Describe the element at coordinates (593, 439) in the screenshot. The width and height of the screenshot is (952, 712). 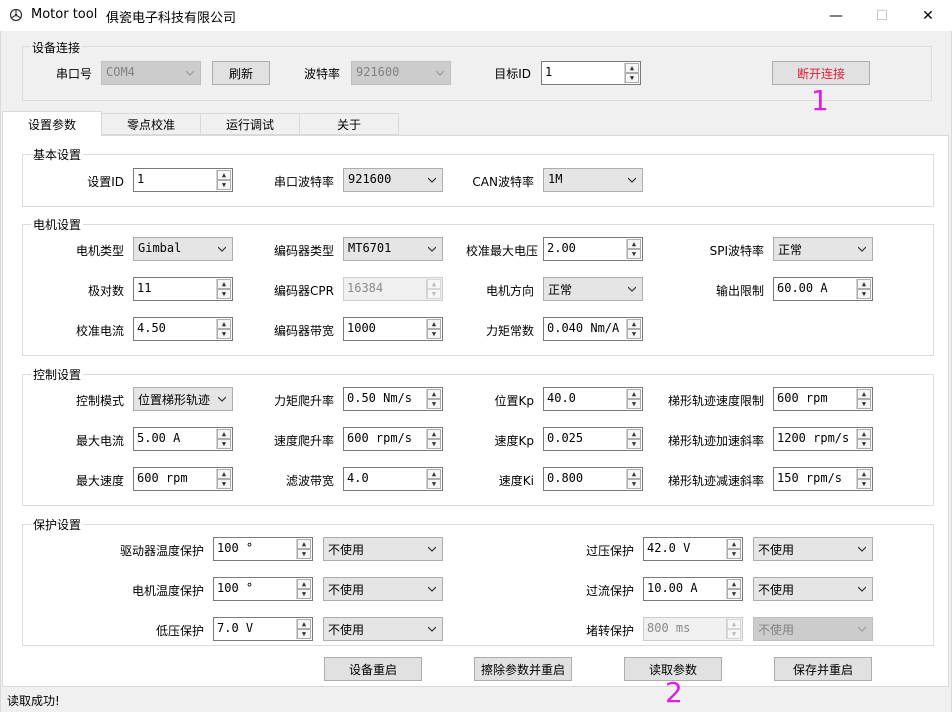
I see `velocity-kp-spinner: 0.025 ▲ ▼` at that location.